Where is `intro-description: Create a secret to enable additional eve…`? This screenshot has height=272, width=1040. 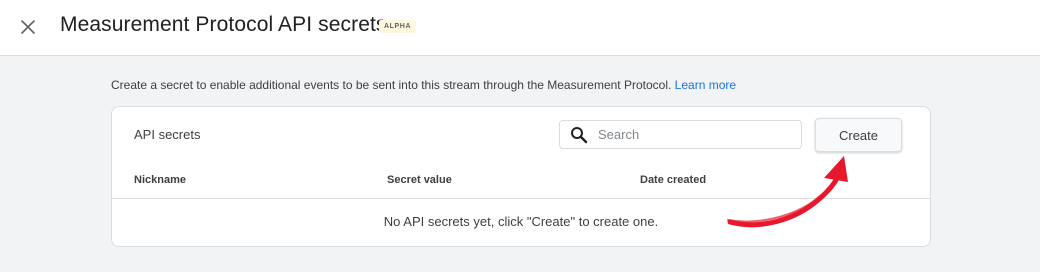 intro-description: Create a secret to enable additional eve… is located at coordinates (391, 85).